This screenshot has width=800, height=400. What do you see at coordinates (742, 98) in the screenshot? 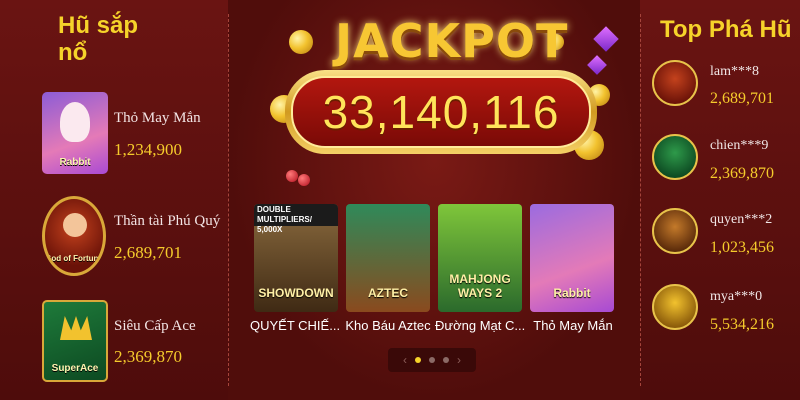
I see `winner-amount: 2,689,701` at bounding box center [742, 98].